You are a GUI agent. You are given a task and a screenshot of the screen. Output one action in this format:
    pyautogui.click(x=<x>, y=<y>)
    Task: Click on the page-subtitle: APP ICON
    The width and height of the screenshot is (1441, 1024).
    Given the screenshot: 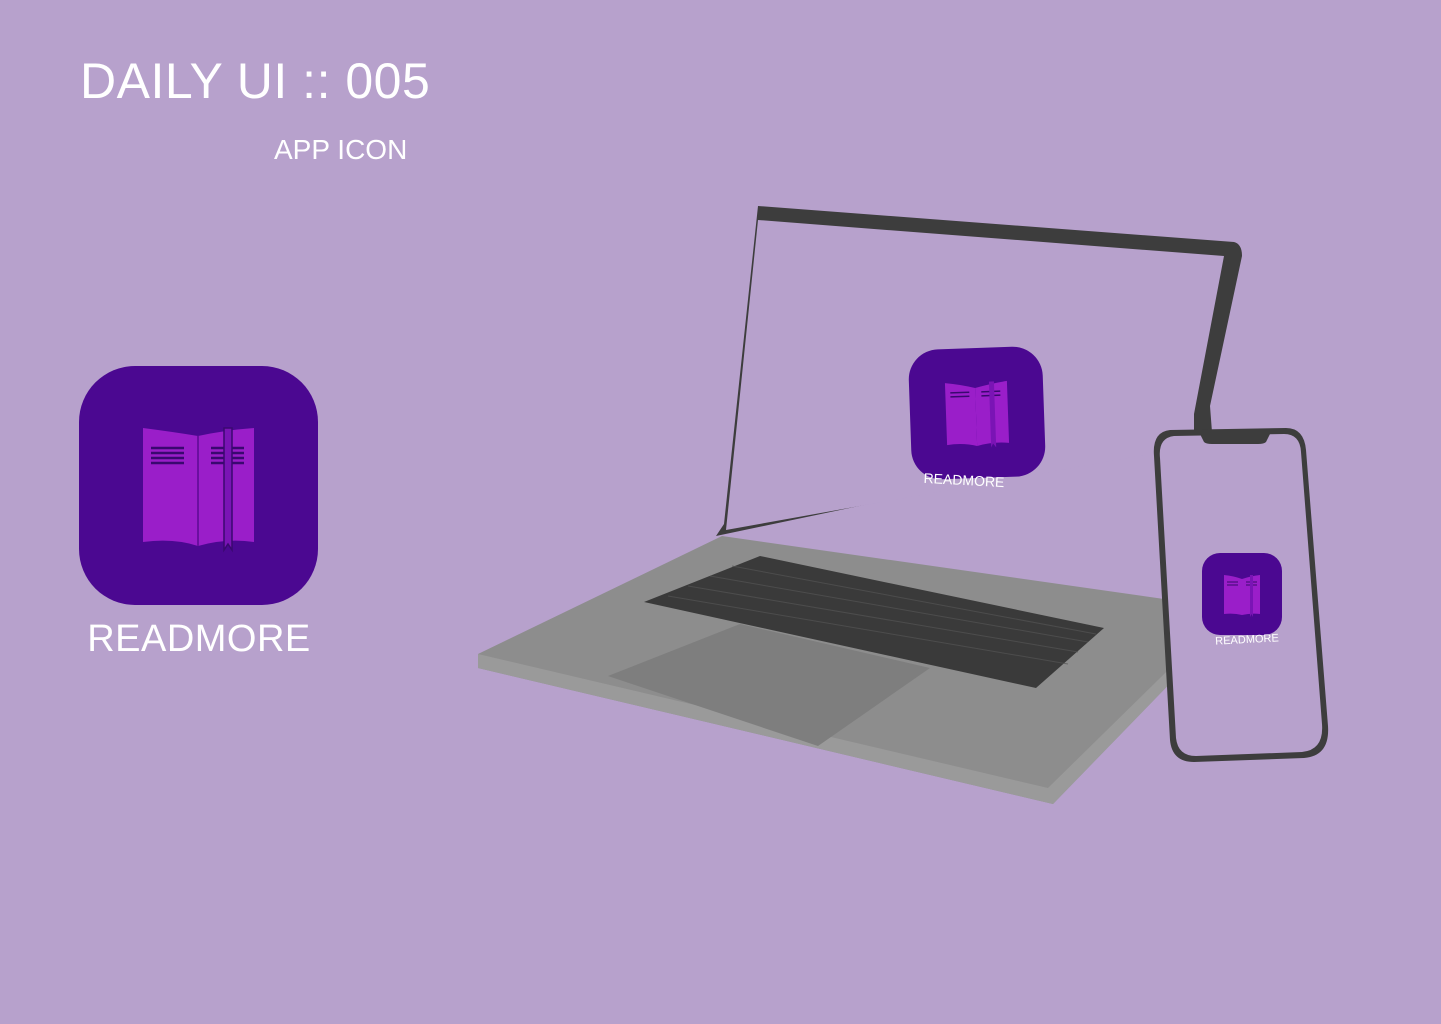 What is the action you would take?
    pyautogui.click(x=341, y=149)
    